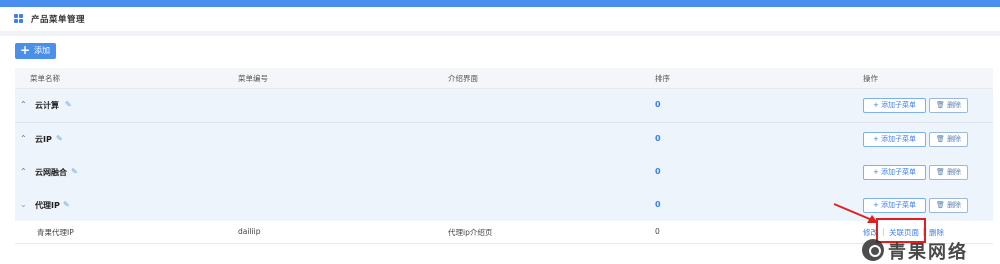  What do you see at coordinates (855, 213) in the screenshot?
I see `red-arrow-annotation` at bounding box center [855, 213].